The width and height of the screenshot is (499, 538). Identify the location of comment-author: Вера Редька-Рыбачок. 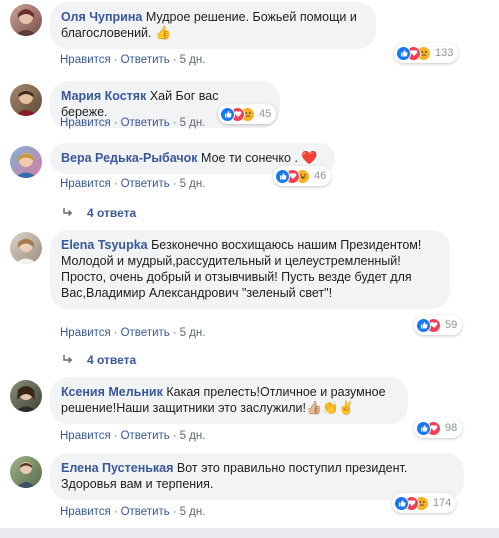
(129, 158).